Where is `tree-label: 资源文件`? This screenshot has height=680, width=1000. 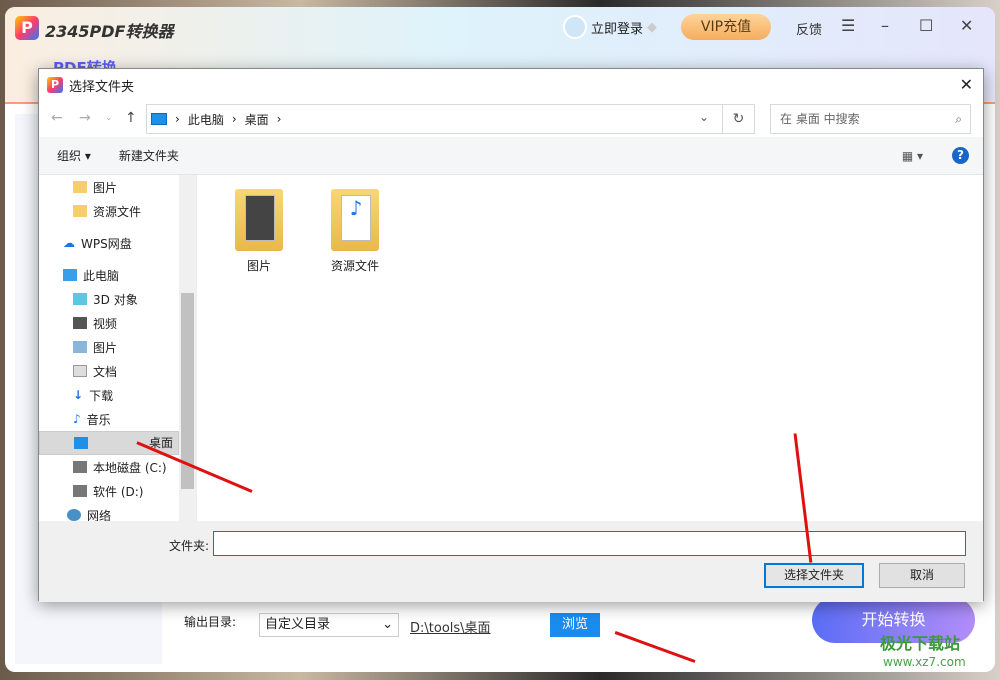 tree-label: 资源文件 is located at coordinates (117, 211).